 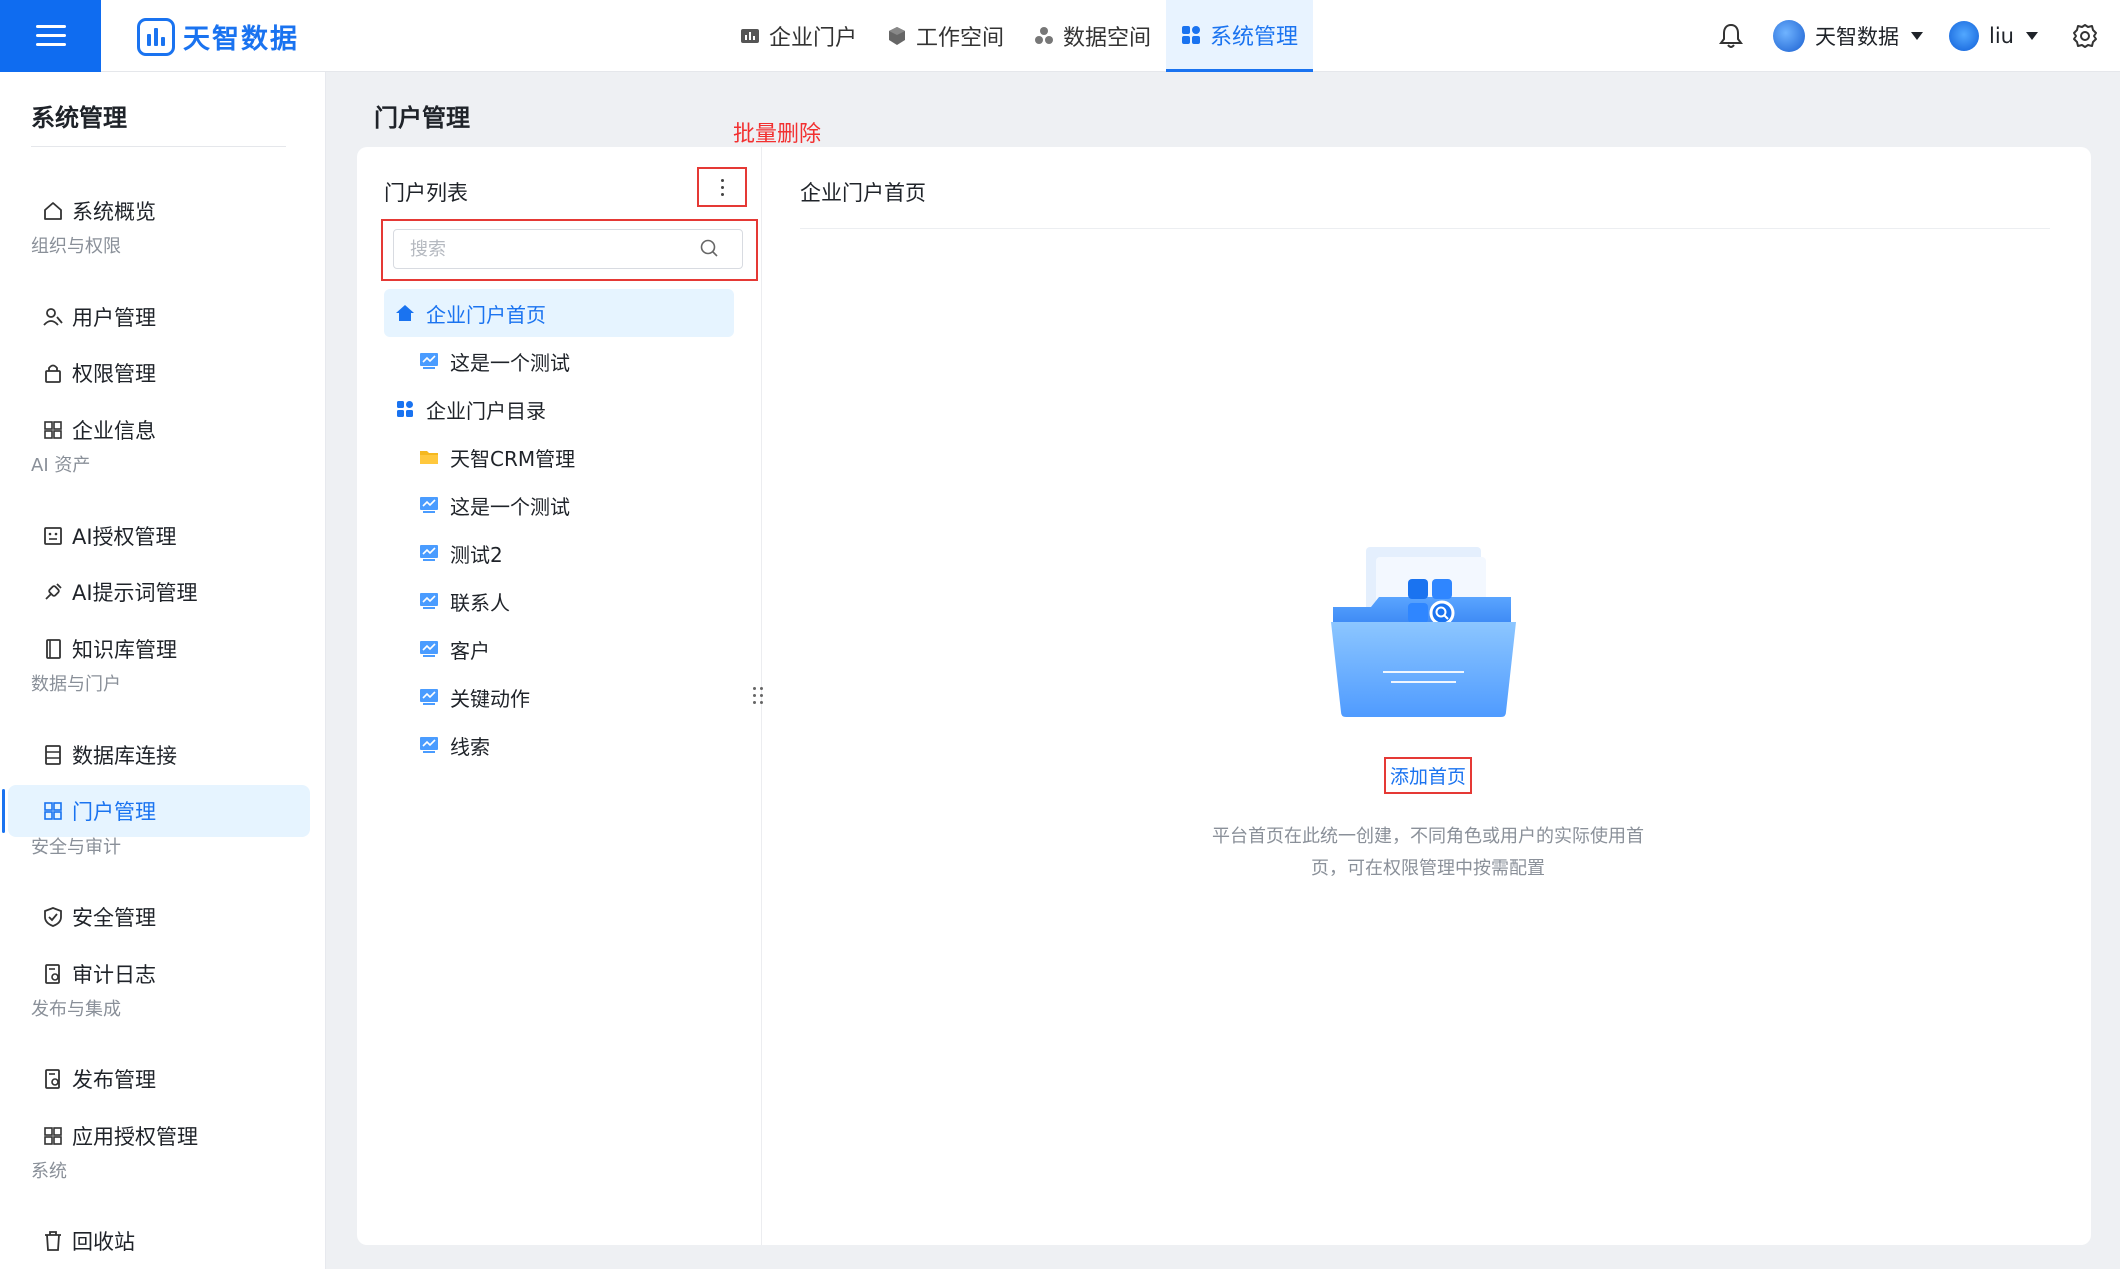 I want to click on sidebar-item-label: 回收站, so click(x=103, y=1242).